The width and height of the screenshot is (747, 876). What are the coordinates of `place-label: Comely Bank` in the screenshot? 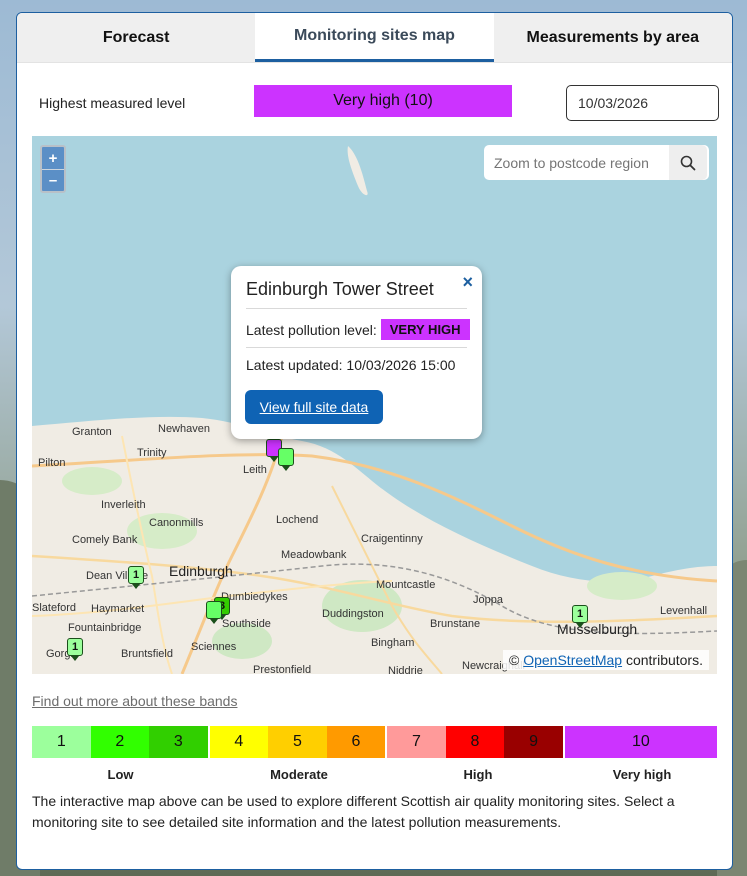 It's located at (105, 540).